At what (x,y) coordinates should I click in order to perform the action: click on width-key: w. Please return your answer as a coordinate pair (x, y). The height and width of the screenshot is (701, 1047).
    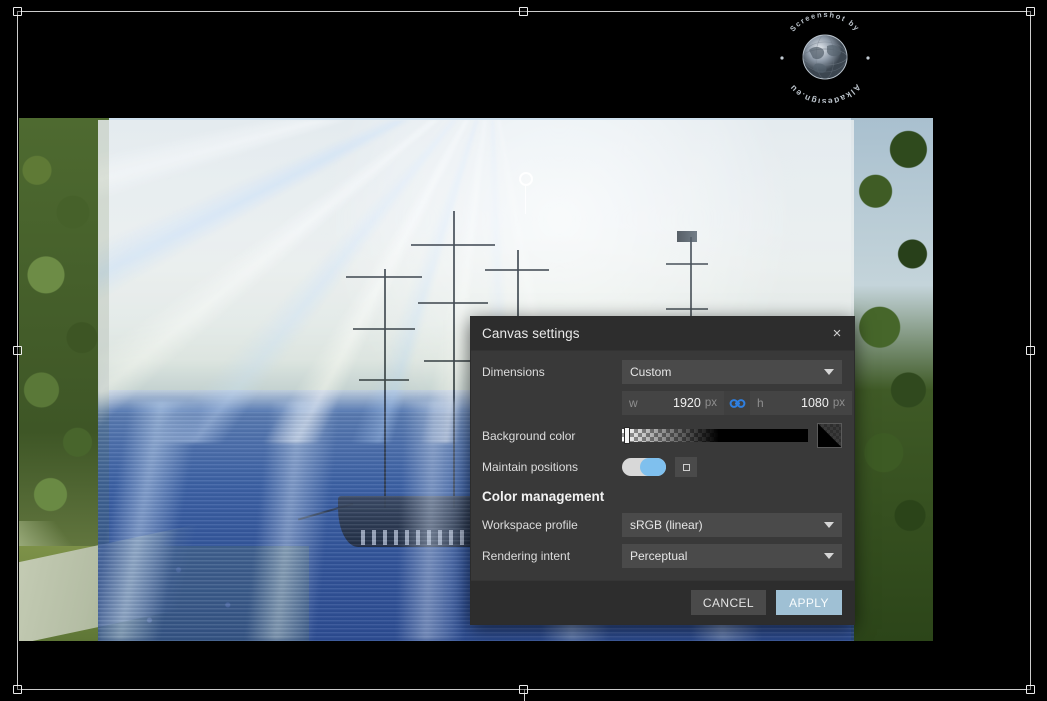
    Looking at the image, I should click on (633, 403).